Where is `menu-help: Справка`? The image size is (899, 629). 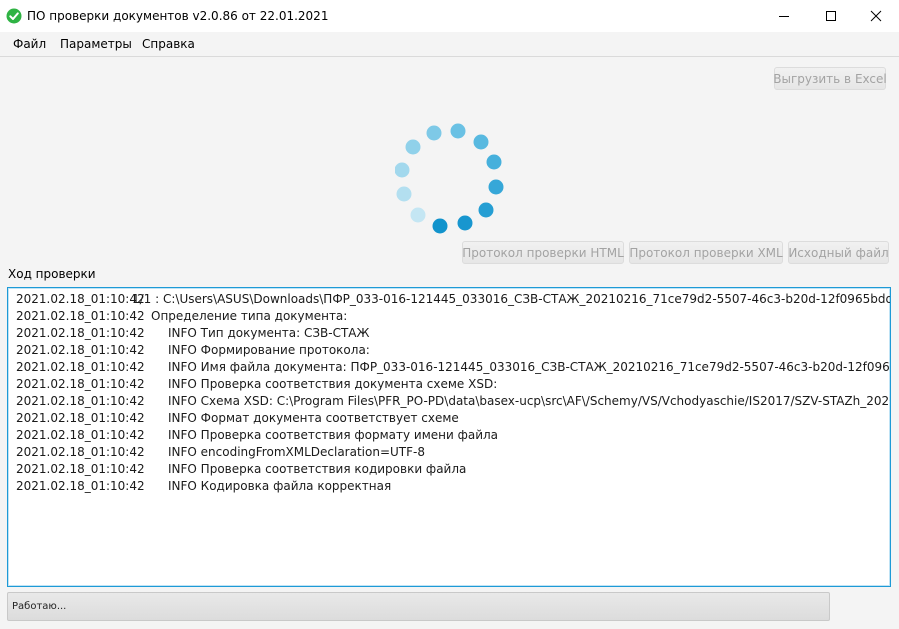 menu-help: Справка is located at coordinates (168, 44).